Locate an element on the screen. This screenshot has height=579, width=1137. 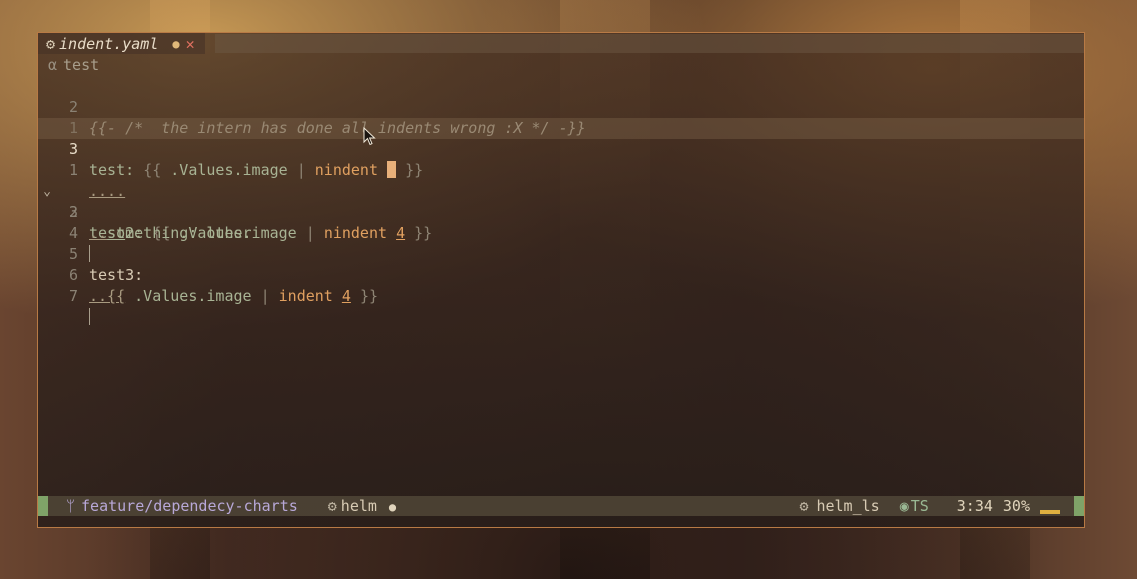
tabline: ⚙ indent.yaml ● ✕ is located at coordinates (561, 43).